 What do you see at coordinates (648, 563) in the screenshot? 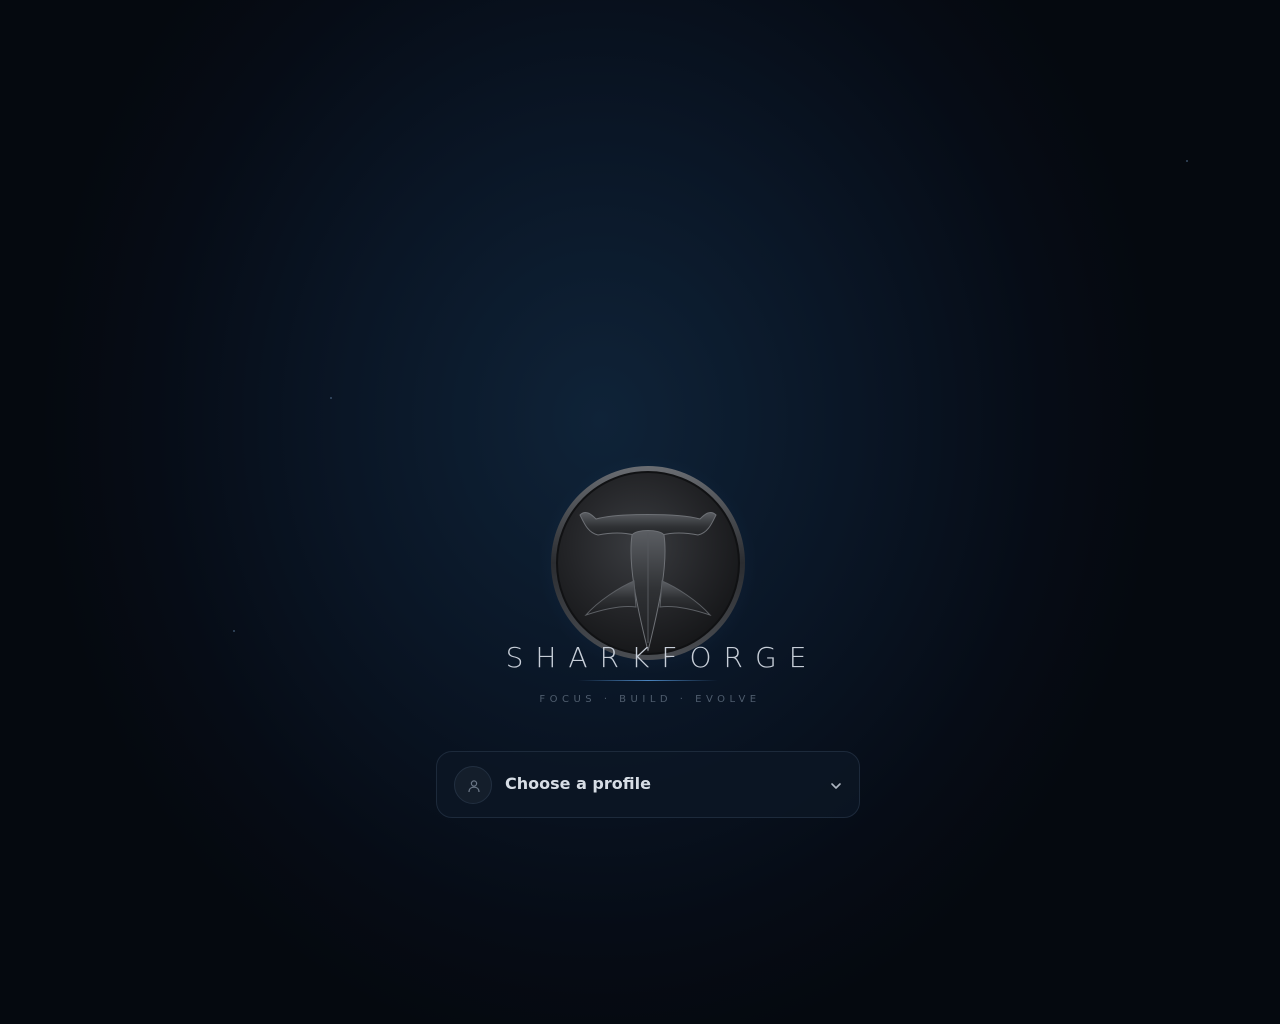
I see `sharkforge-logo` at bounding box center [648, 563].